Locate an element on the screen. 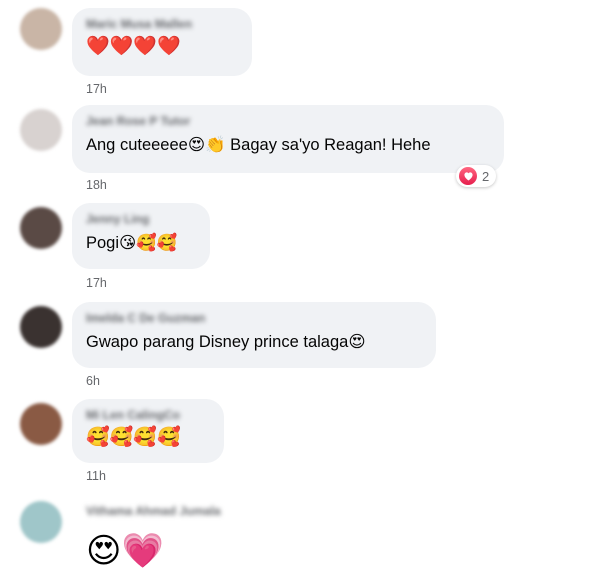  comment-text: 🥰🥰🥰🥰 is located at coordinates (133, 437).